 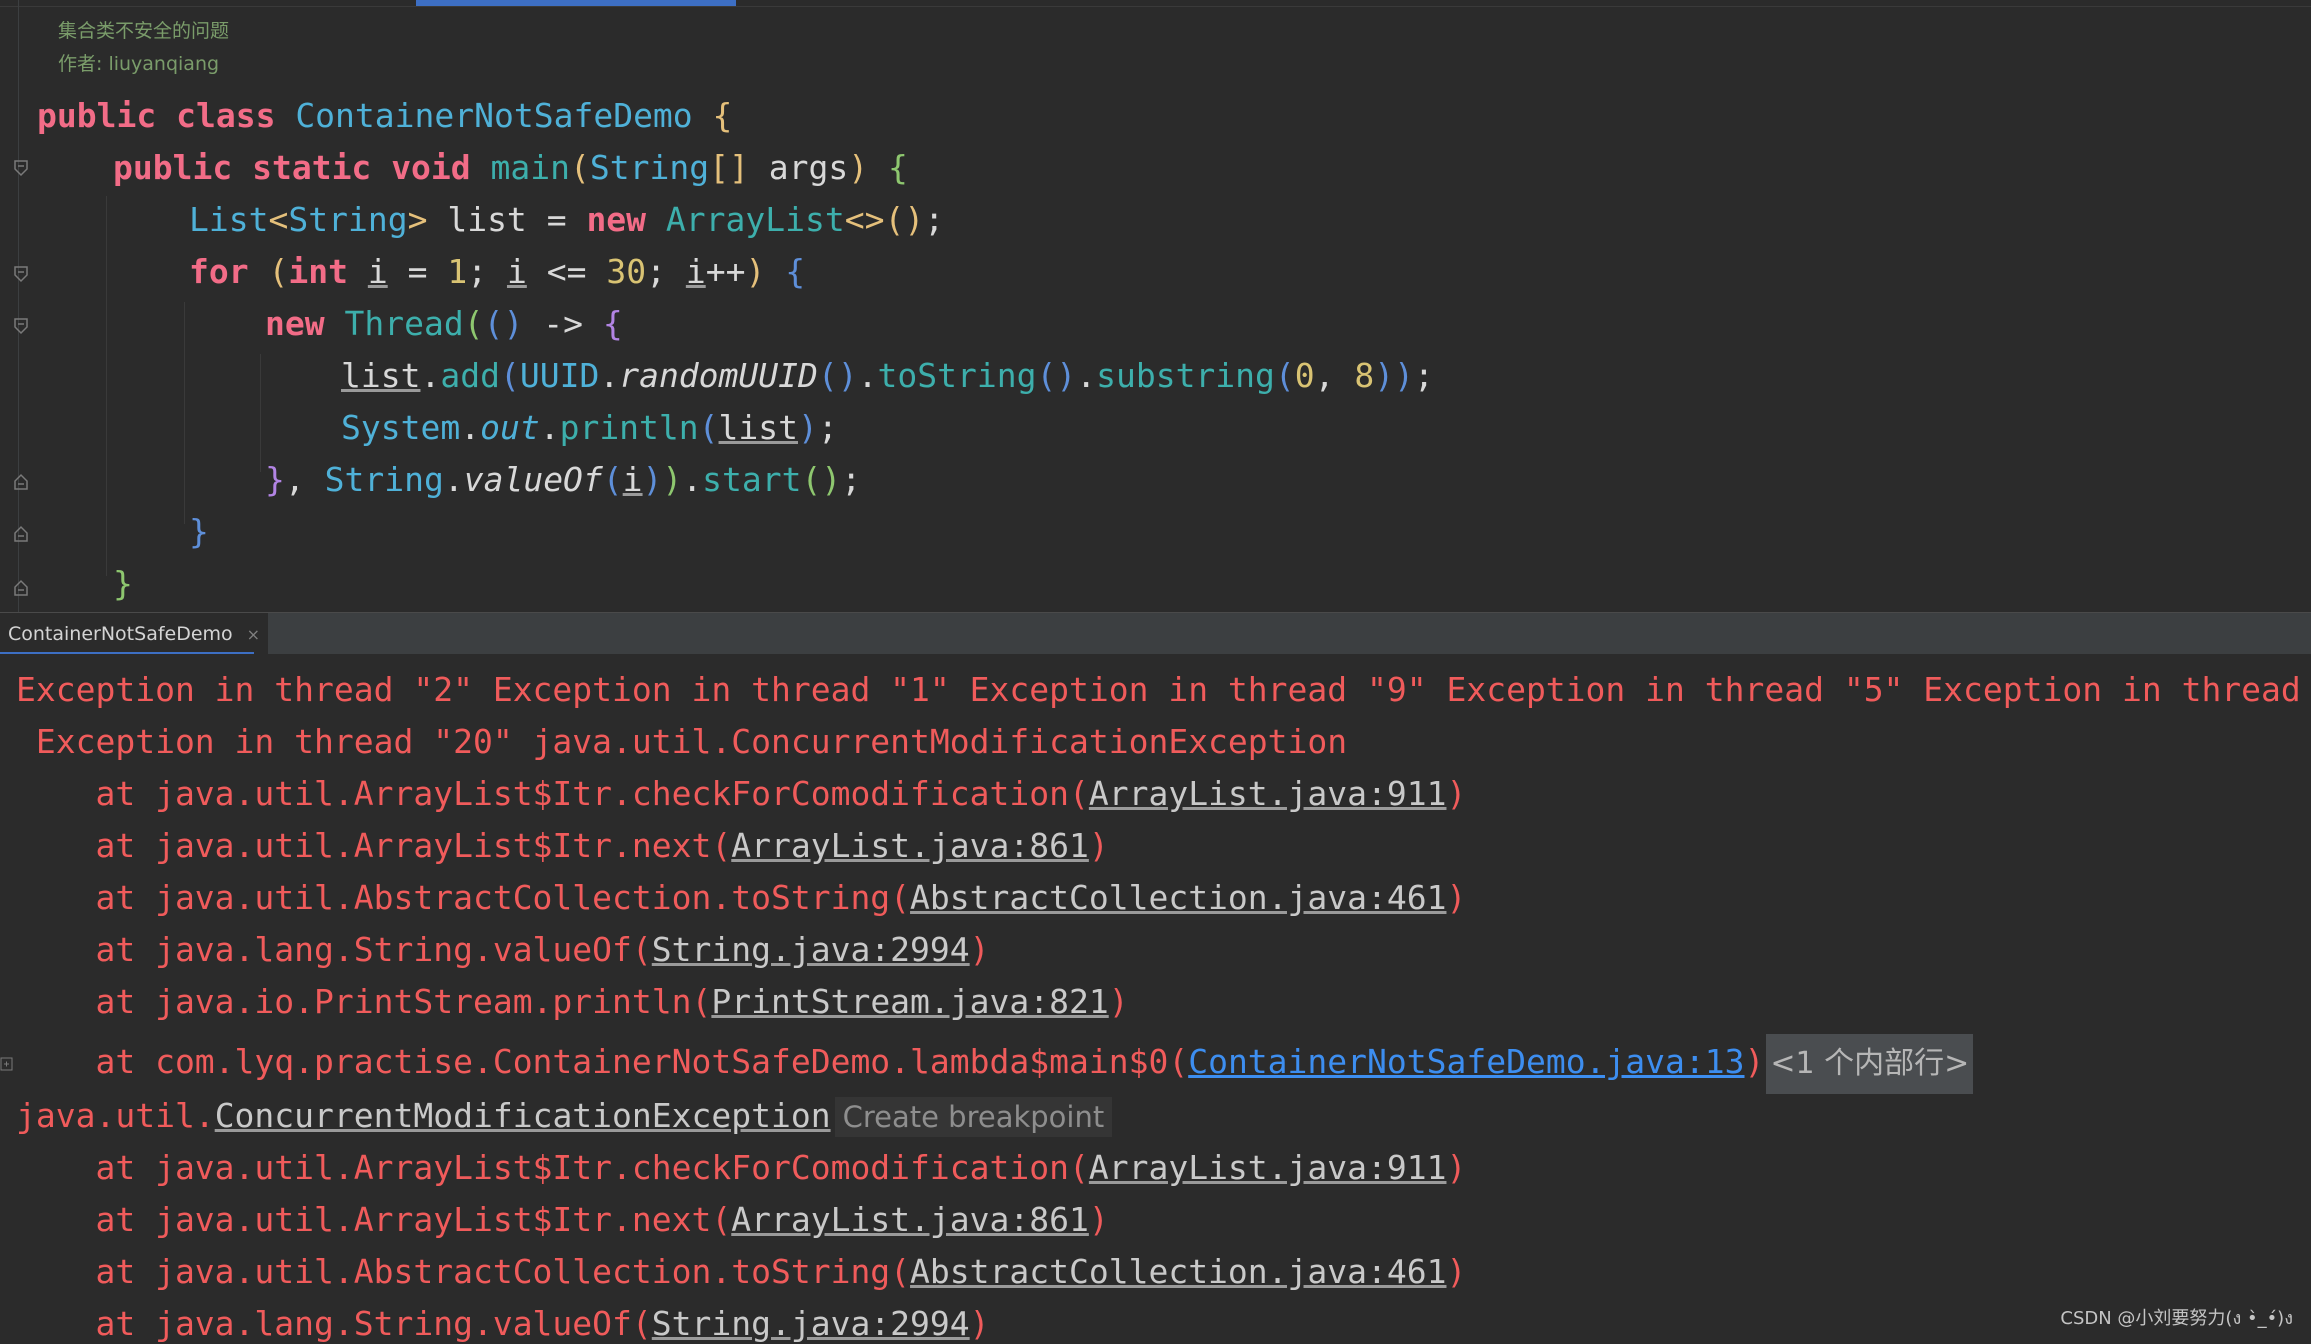 What do you see at coordinates (1185, 375) in the screenshot?
I see `method-name: substring` at bounding box center [1185, 375].